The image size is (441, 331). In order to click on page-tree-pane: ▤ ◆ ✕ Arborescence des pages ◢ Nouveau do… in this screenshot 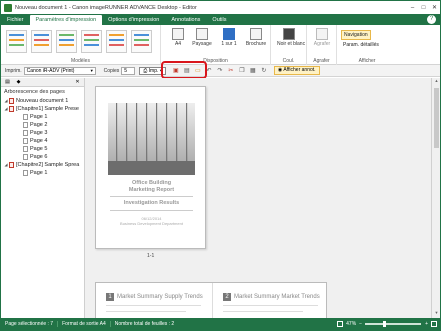, I will do `click(43, 198)`.